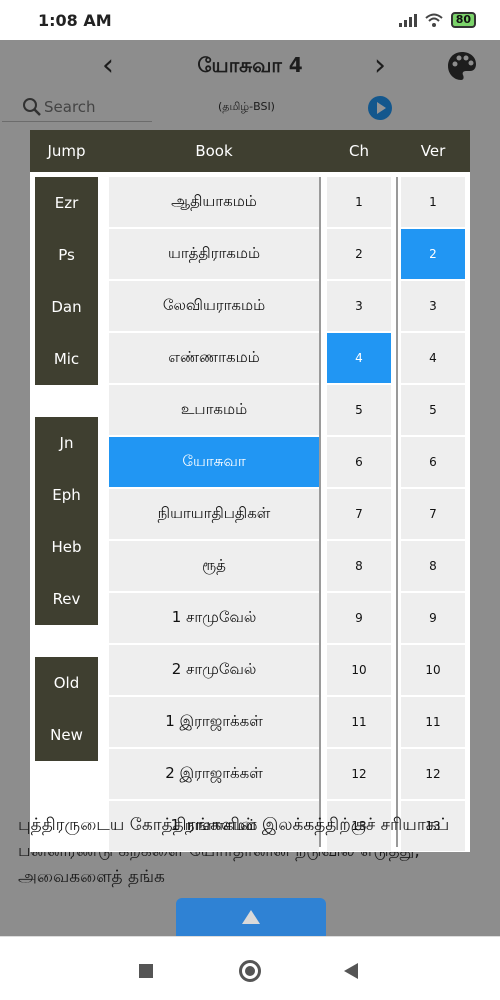 The width and height of the screenshot is (500, 1000). I want to click on jump-item: Eph, so click(66, 495).